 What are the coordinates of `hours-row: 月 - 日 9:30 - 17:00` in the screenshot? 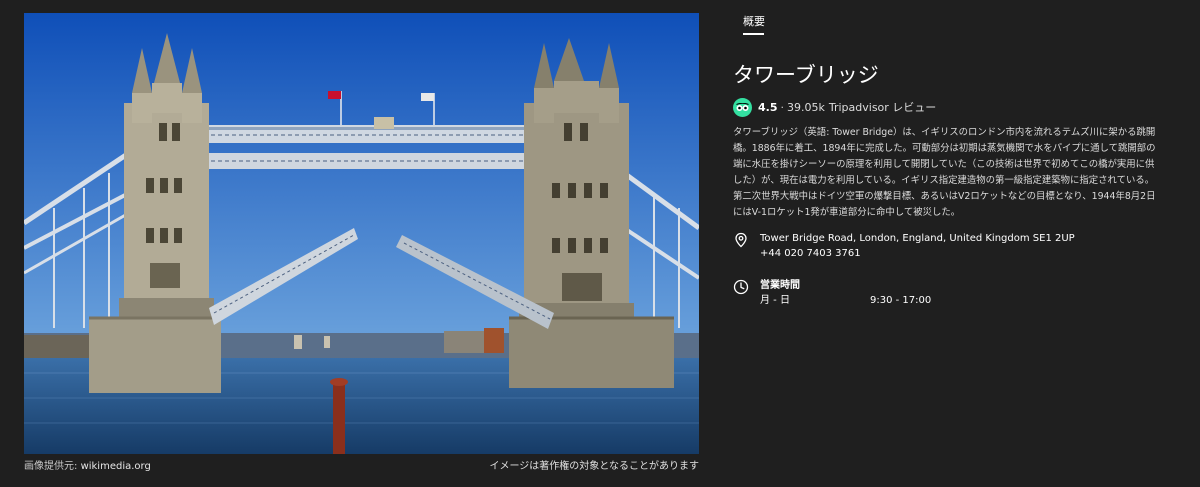 It's located at (845, 300).